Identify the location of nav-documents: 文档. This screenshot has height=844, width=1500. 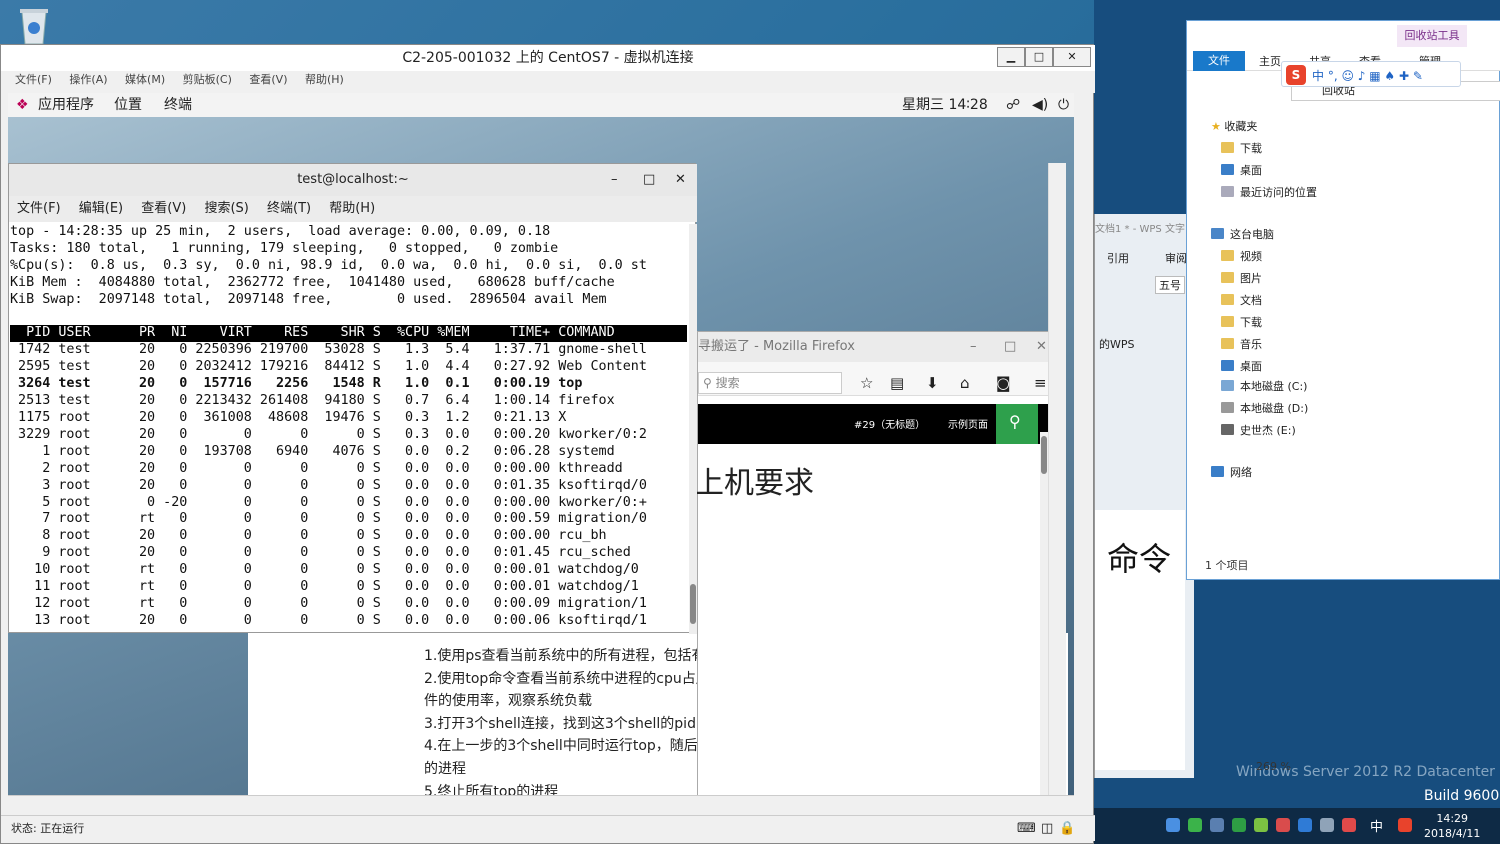
(1241, 301).